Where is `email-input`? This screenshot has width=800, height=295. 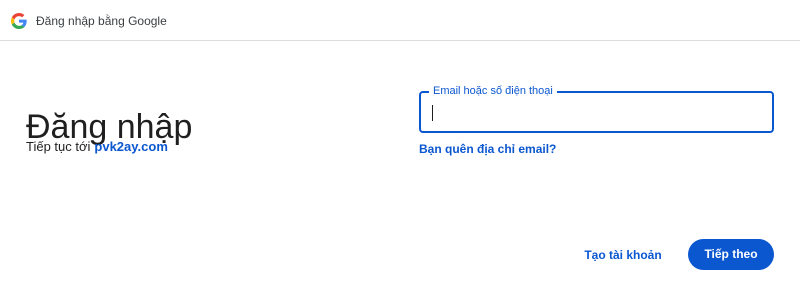 email-input is located at coordinates (596, 112).